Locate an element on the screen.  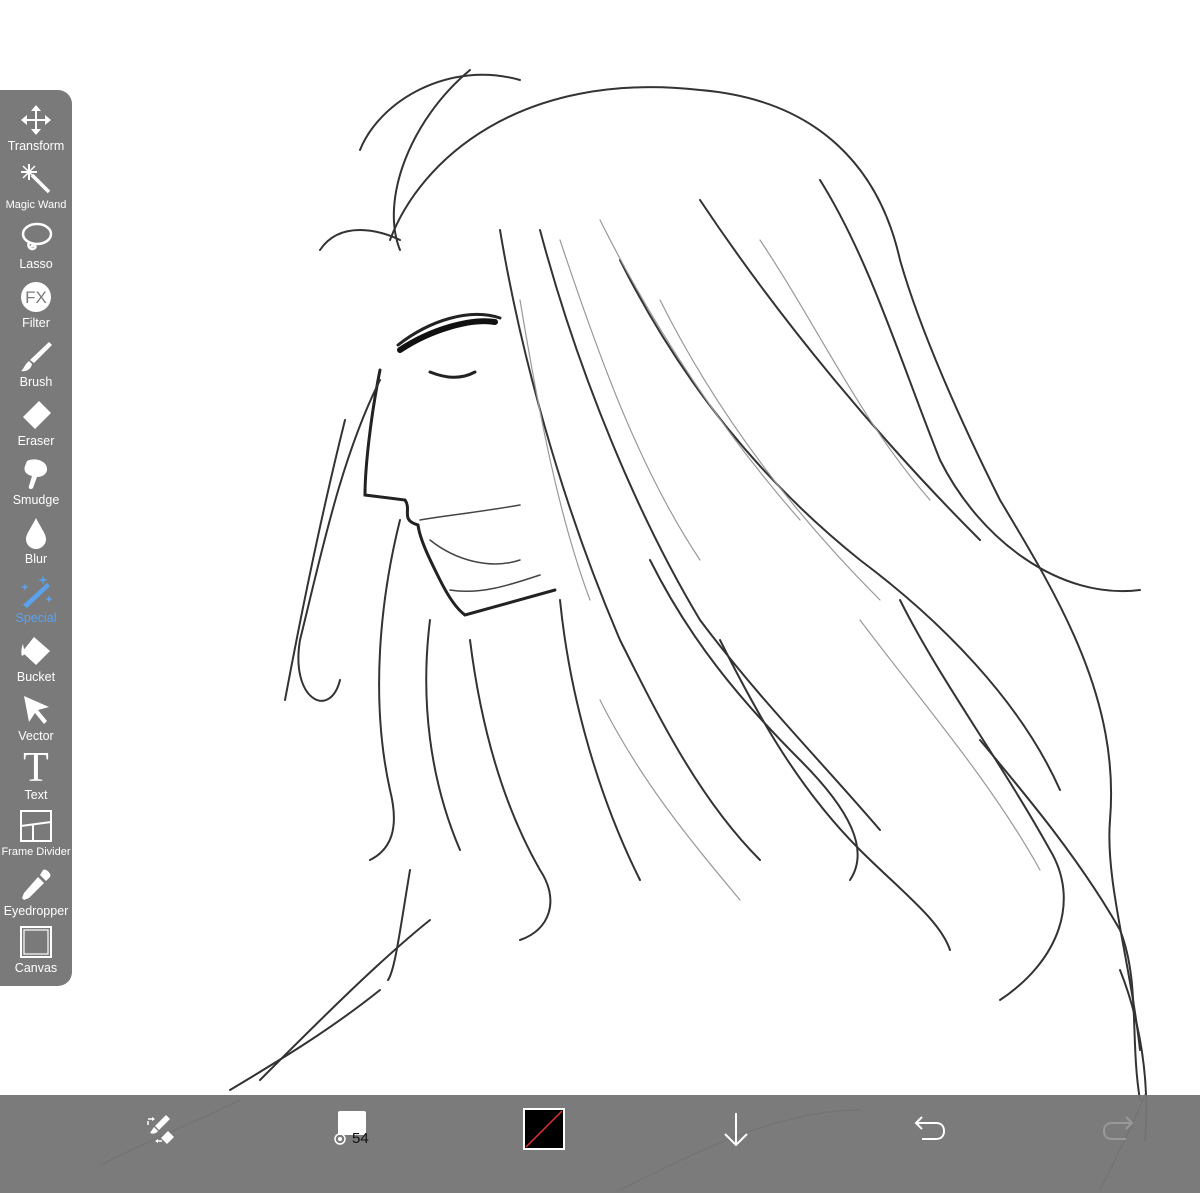
tool-magic-wand: Magic Wand is located at coordinates (36, 190).